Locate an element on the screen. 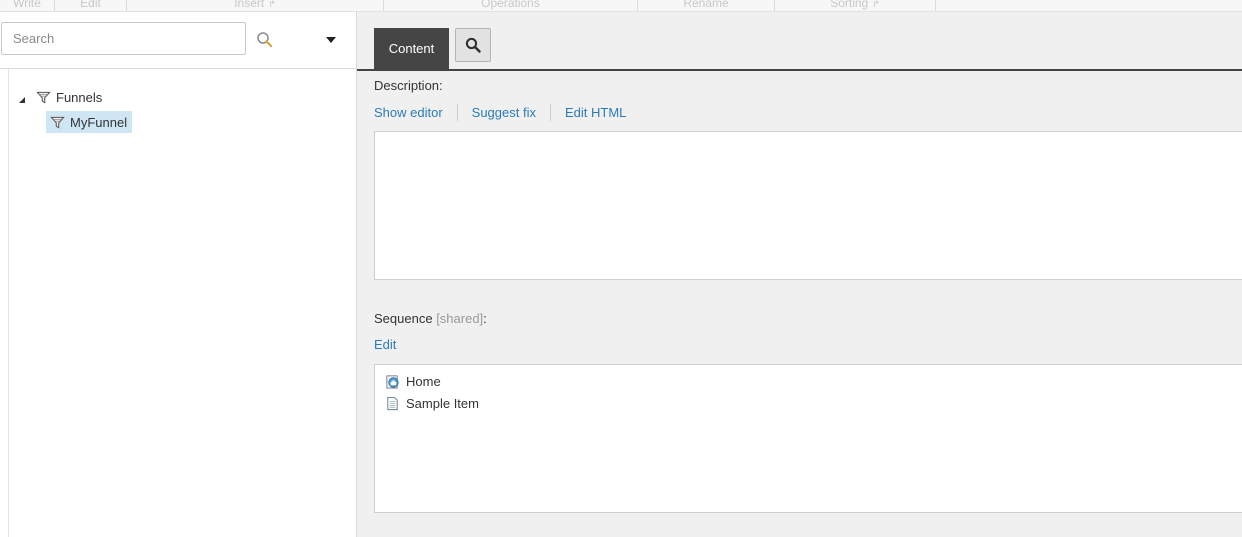  ribbon-group-insert: Insert ↱ is located at coordinates (255, 5).